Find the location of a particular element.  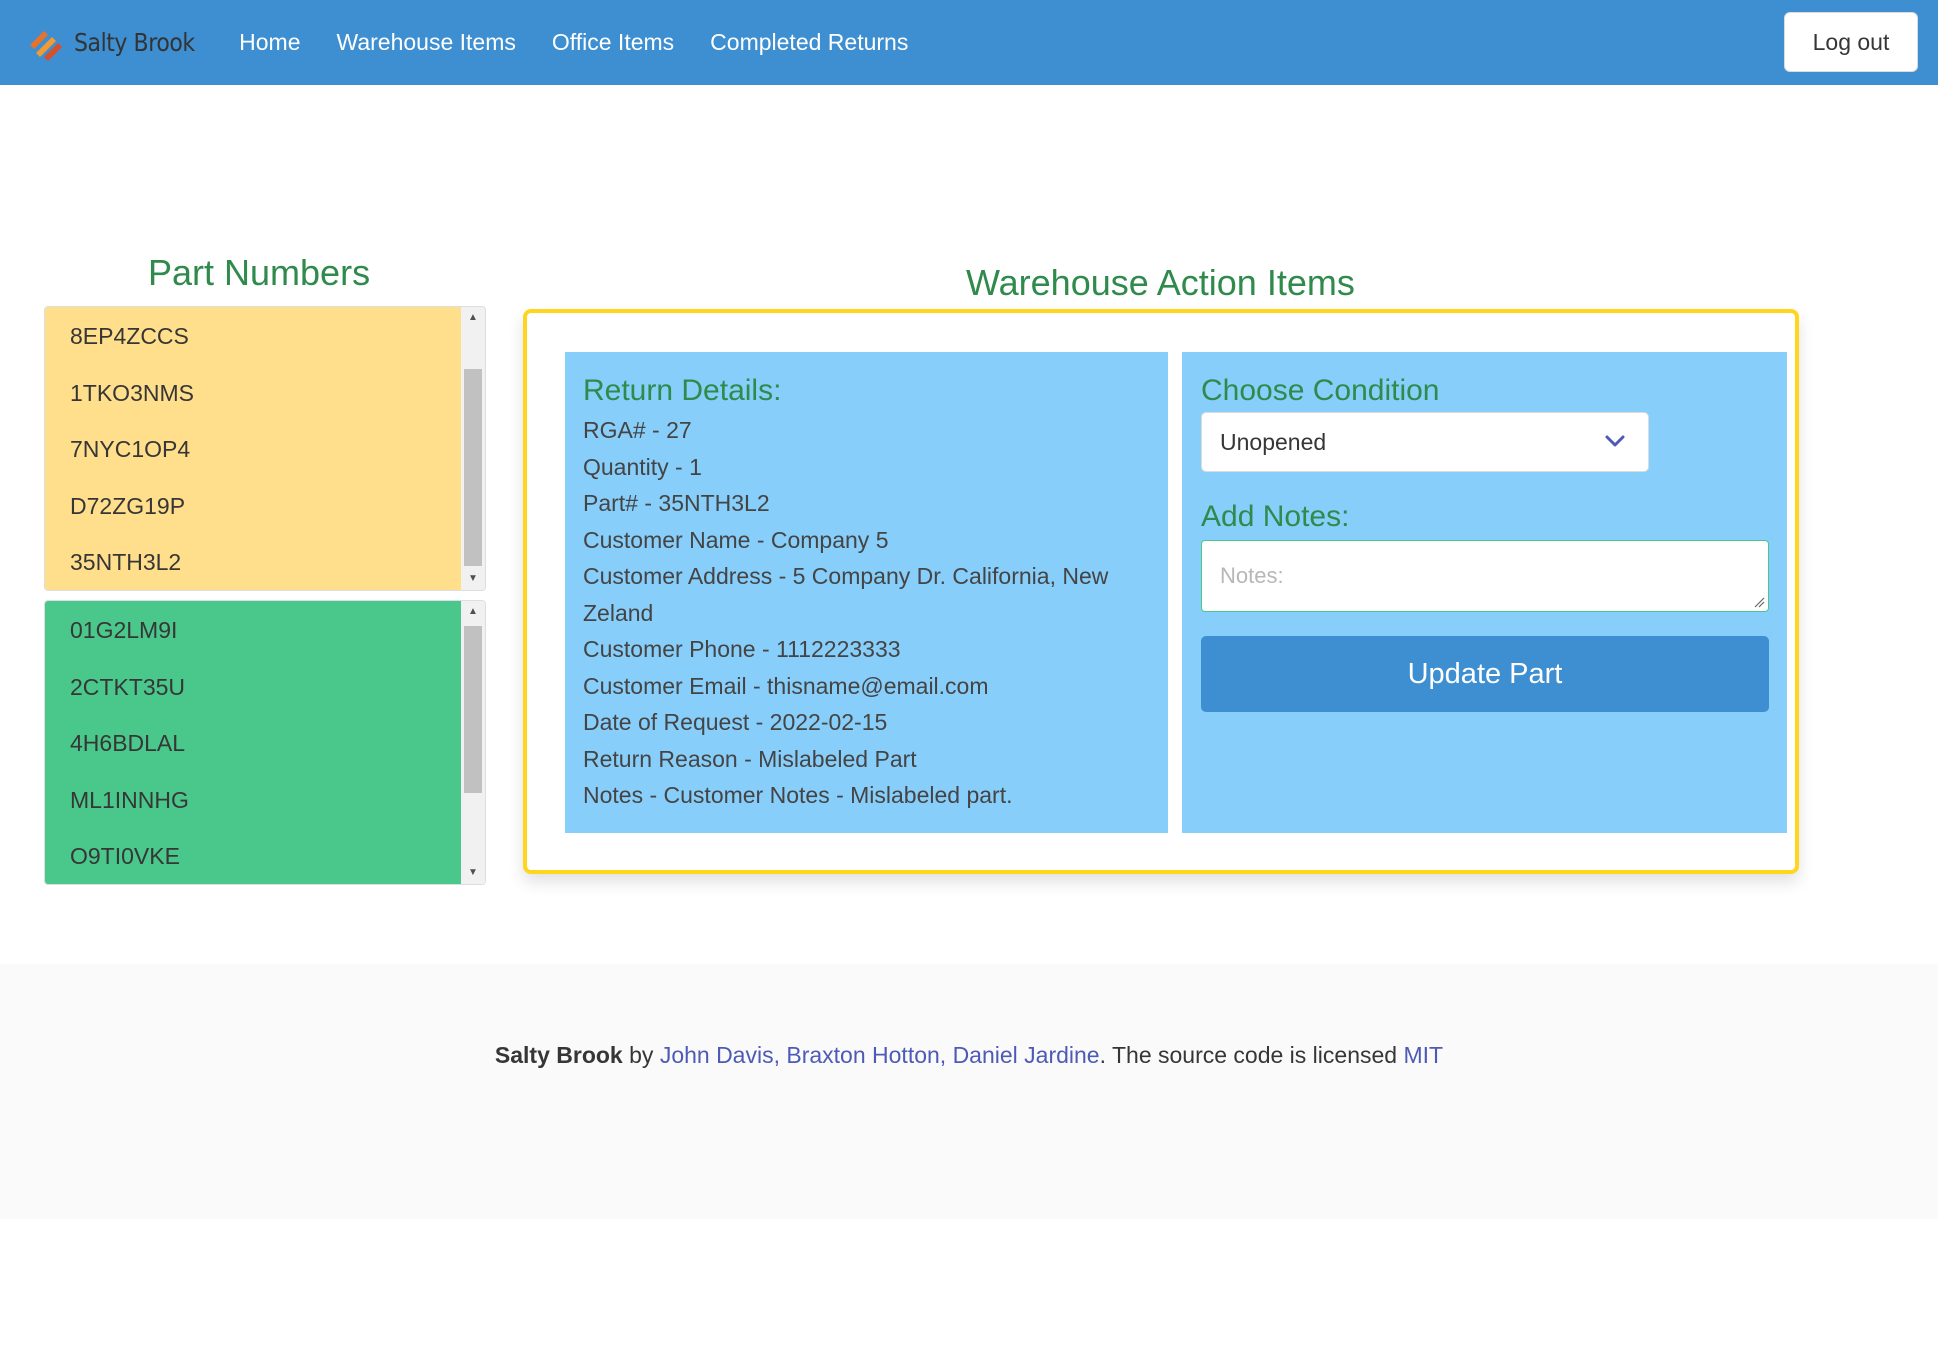

footer-license-link: MIT is located at coordinates (1423, 1055).